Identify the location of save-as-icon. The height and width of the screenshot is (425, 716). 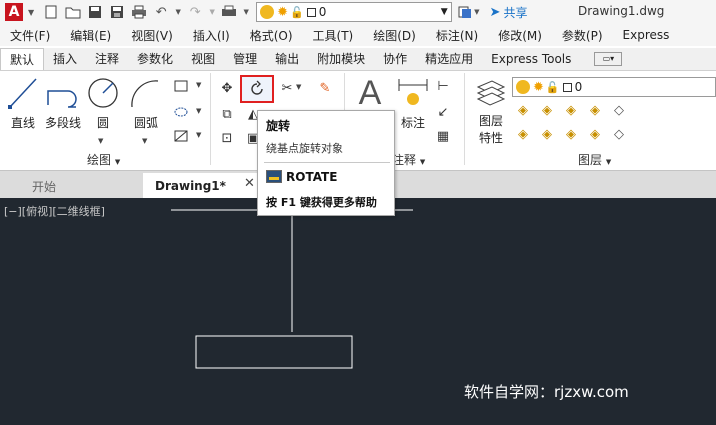
(117, 12).